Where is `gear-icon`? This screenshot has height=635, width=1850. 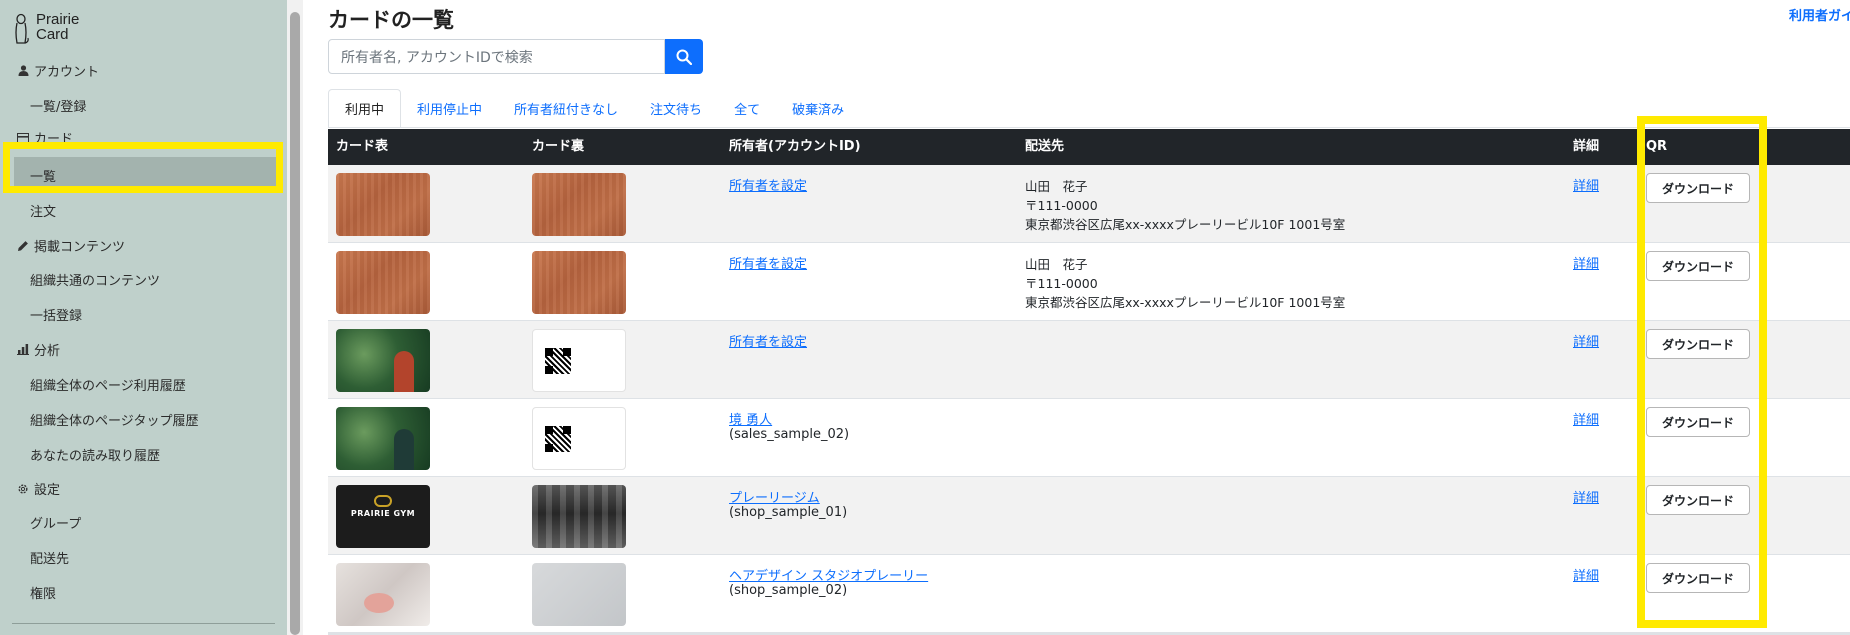 gear-icon is located at coordinates (23, 489).